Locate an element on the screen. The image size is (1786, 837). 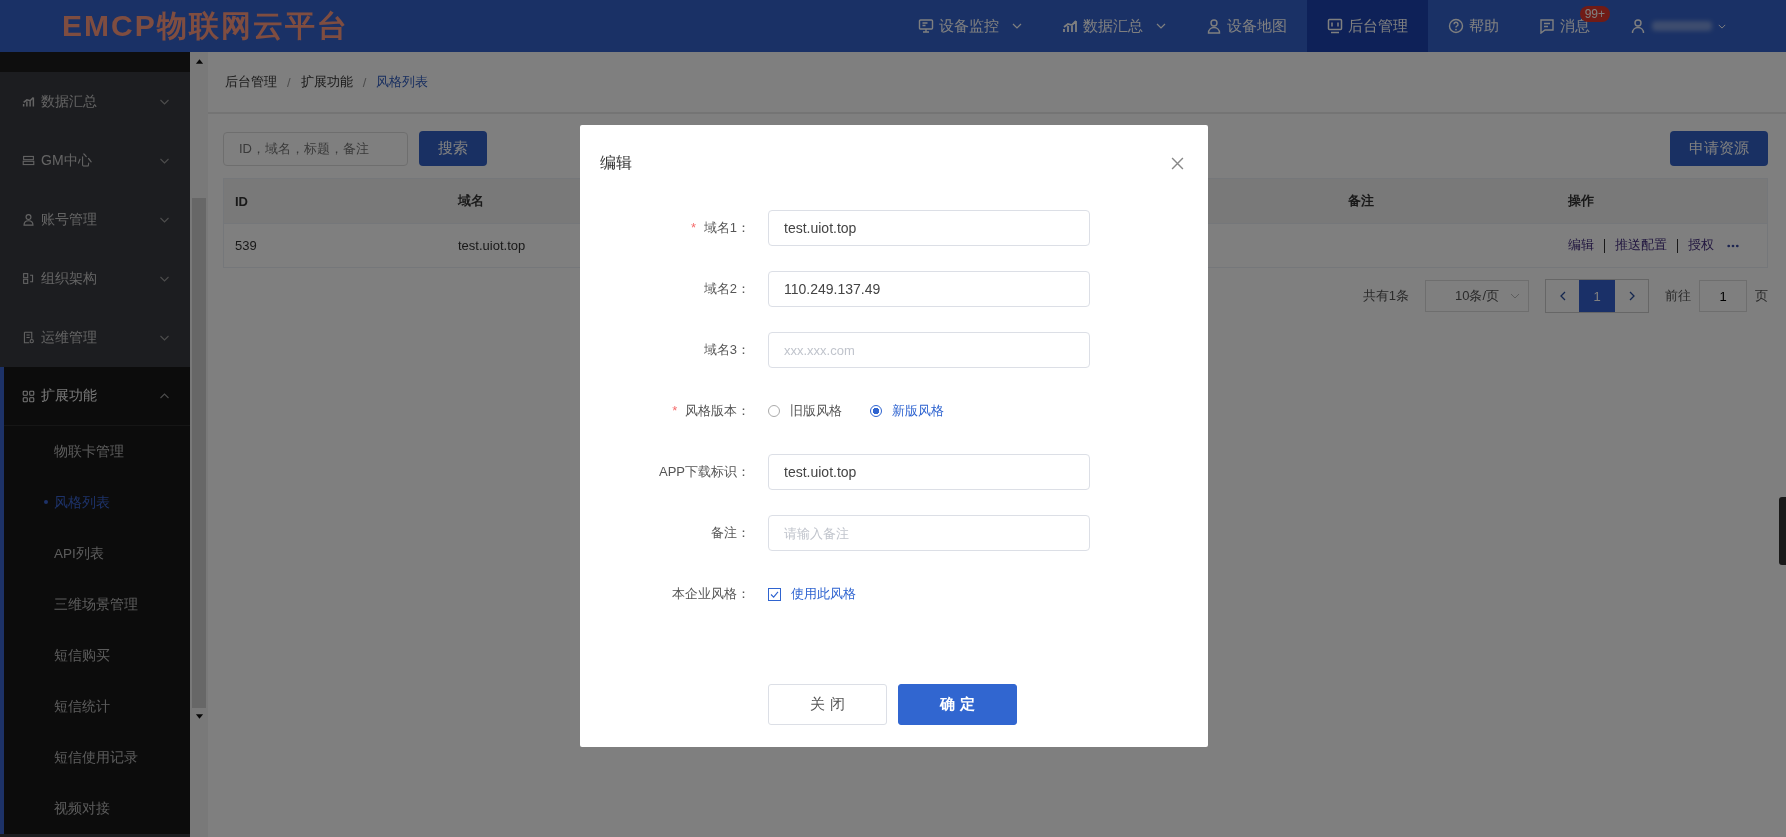
close-icon is located at coordinates (1177, 163).